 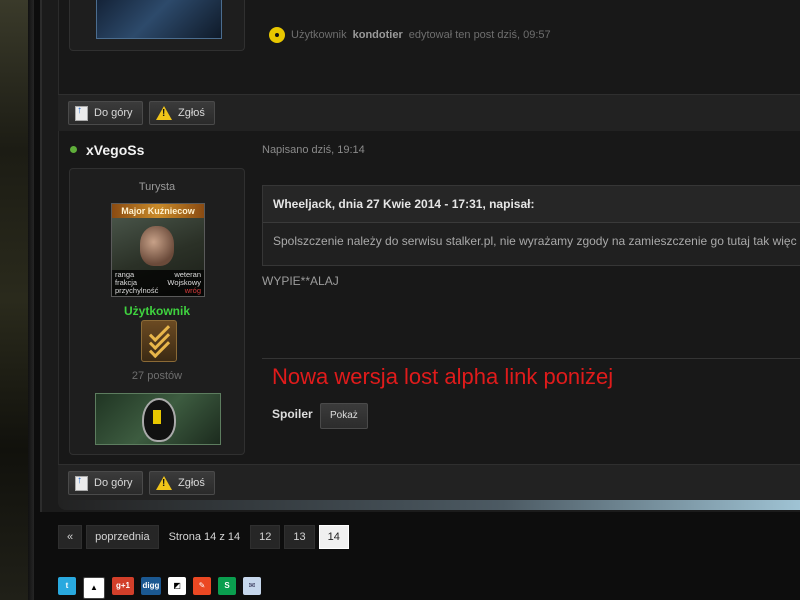 What do you see at coordinates (159, 19) in the screenshot?
I see `previous-user-badge` at bounding box center [159, 19].